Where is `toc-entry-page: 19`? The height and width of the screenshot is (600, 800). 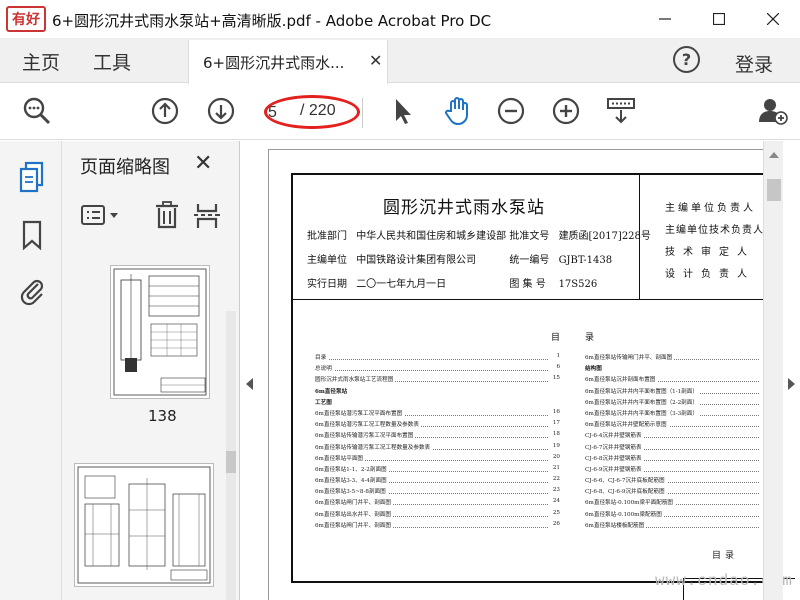
toc-entry-page: 19 is located at coordinates (555, 445).